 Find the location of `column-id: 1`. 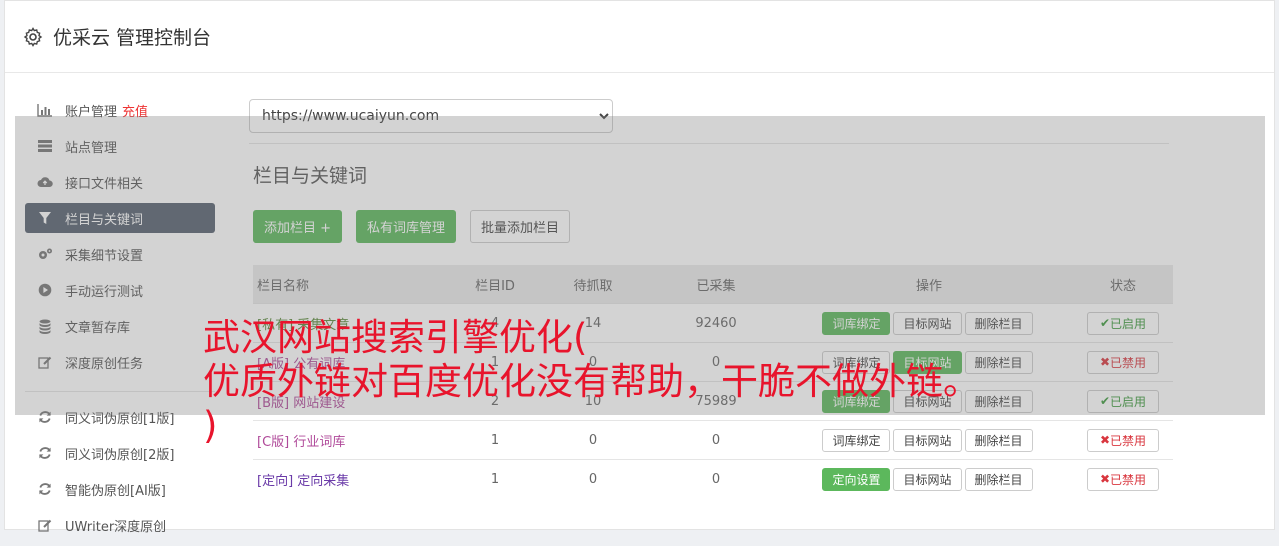

column-id: 1 is located at coordinates (495, 478).